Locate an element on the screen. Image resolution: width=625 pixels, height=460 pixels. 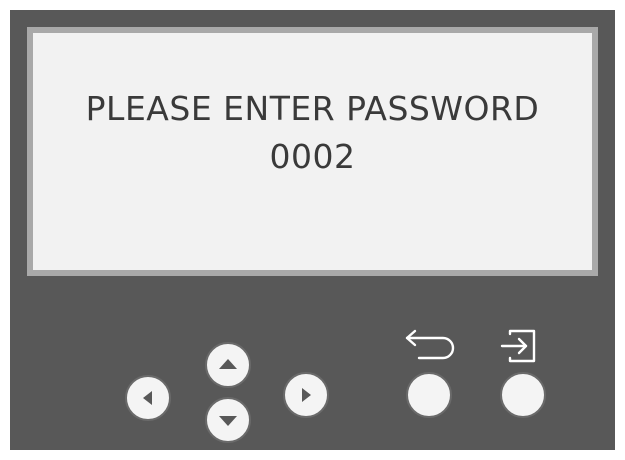
arrow-left-icon is located at coordinates (147, 398).